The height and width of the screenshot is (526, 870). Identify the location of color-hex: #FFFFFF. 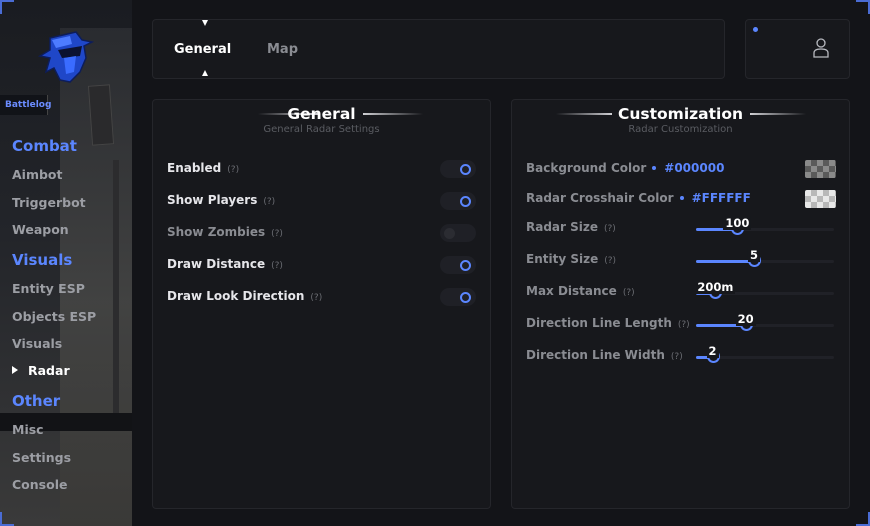
(715, 198).